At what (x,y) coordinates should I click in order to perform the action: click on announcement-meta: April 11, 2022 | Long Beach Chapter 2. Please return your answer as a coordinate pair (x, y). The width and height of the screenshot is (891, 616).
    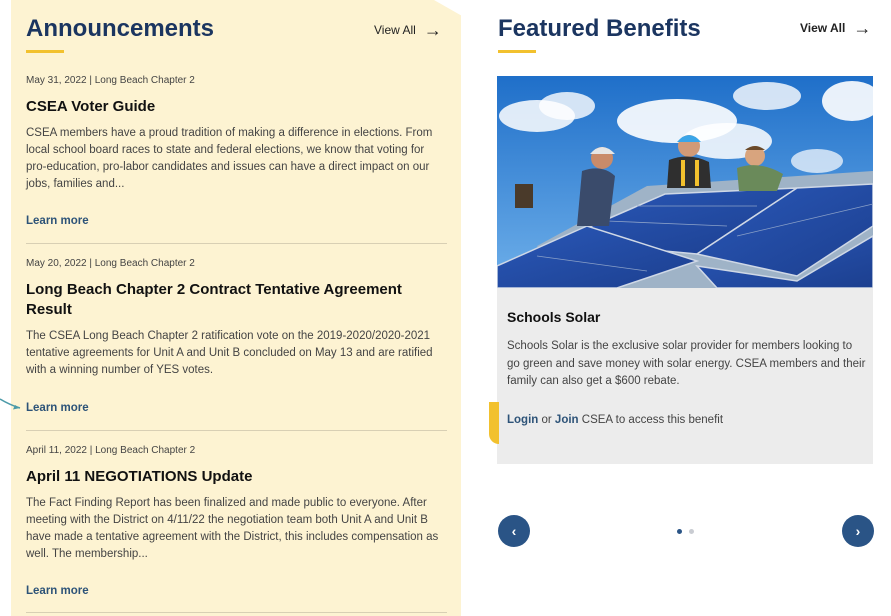
    Looking at the image, I should click on (111, 450).